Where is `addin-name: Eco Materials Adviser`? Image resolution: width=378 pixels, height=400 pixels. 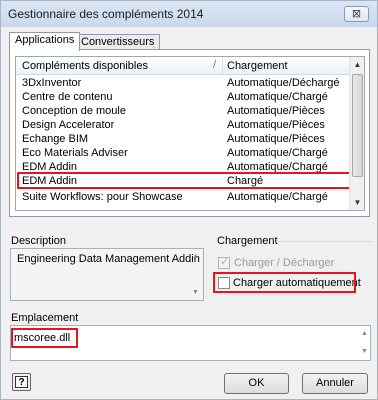
addin-name: Eco Materials Adviser is located at coordinates (75, 153).